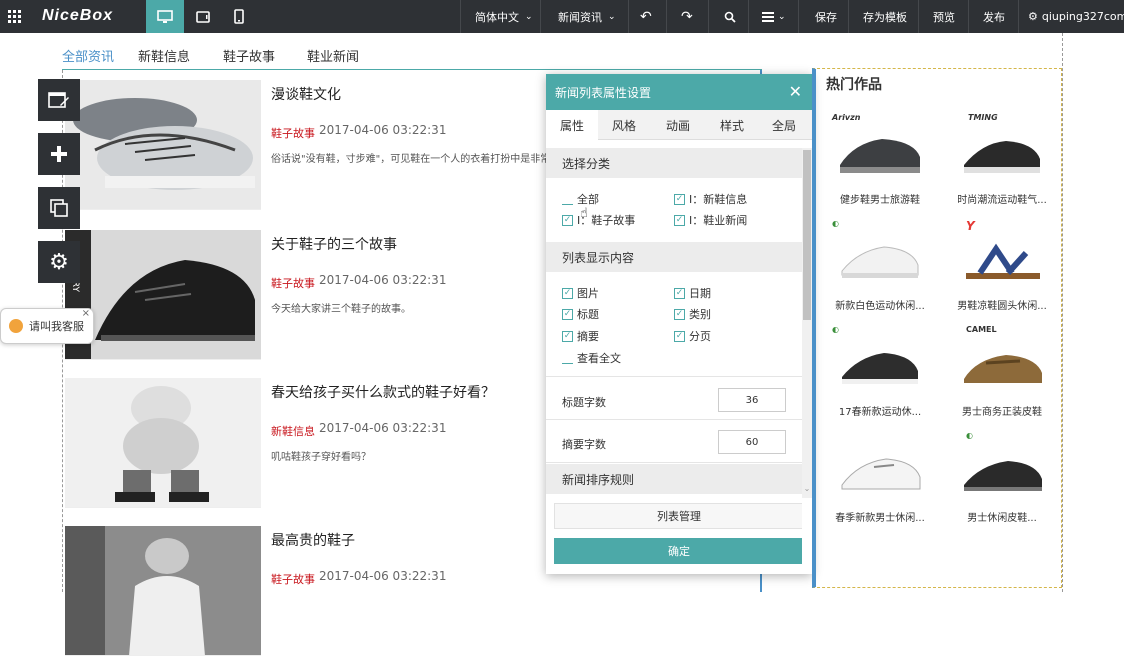 This screenshot has height=666, width=1124. I want to click on checkbox-title: ✓ 标题, so click(580, 314).